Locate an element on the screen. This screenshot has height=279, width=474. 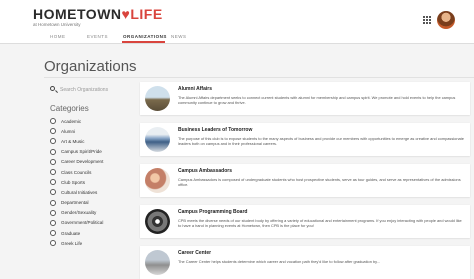
category-label: Government/Political is located at coordinates (82, 223).